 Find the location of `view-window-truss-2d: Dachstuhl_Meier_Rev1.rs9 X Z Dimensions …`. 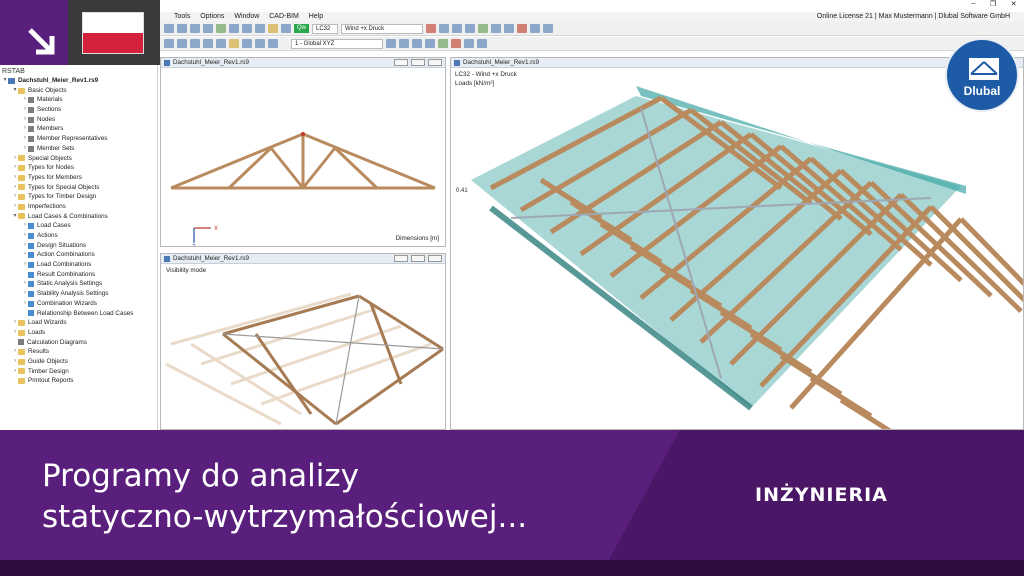

view-window-truss-2d: Dachstuhl_Meier_Rev1.rs9 X Z Dimensions … is located at coordinates (303, 152).